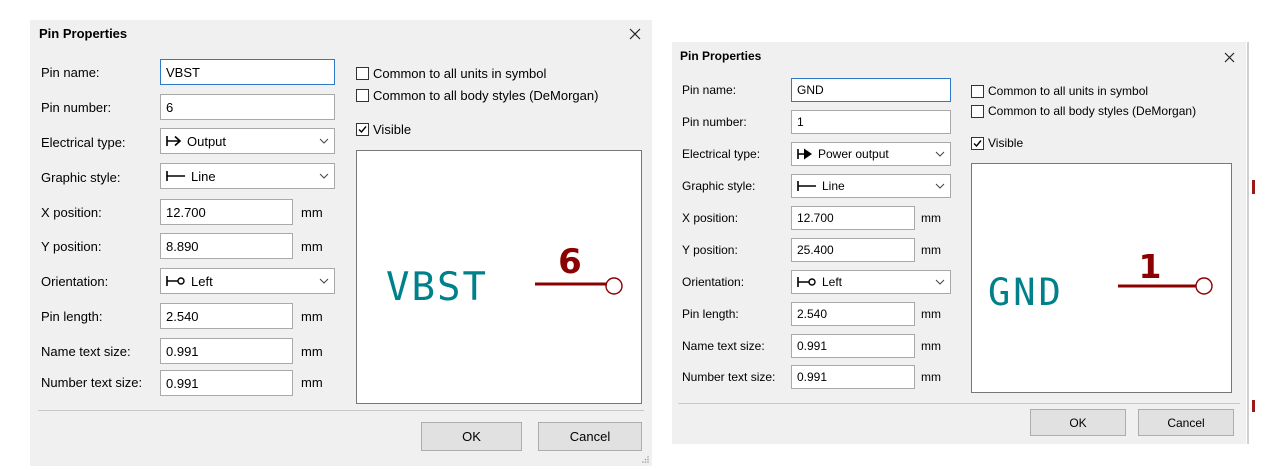 The width and height of the screenshot is (1269, 470). I want to click on name-text-size-unit: mm, so click(931, 346).